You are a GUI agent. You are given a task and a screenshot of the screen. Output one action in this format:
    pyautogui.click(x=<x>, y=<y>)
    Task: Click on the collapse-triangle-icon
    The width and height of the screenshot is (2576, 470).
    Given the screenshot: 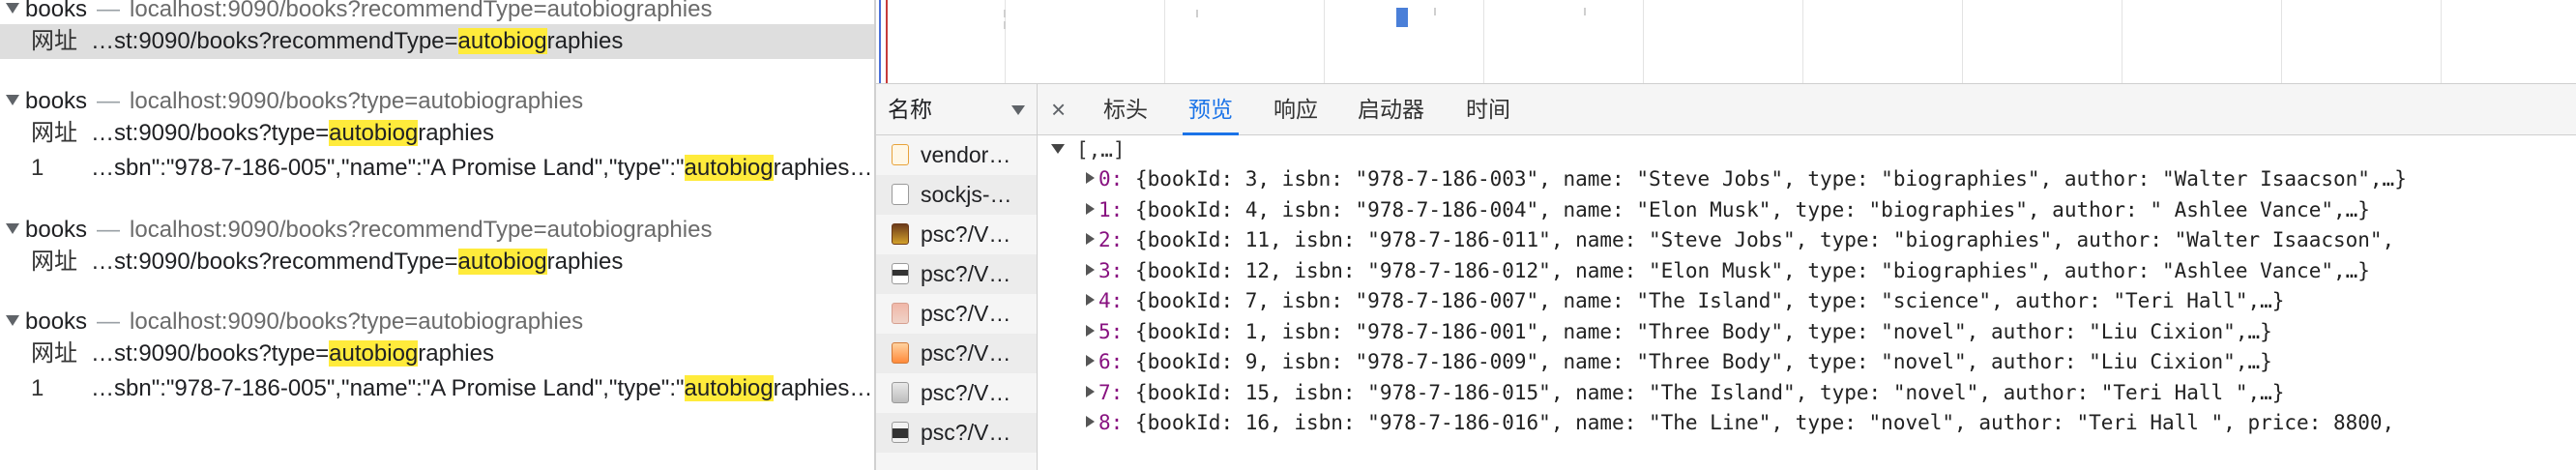 What is the action you would take?
    pyautogui.click(x=1058, y=149)
    